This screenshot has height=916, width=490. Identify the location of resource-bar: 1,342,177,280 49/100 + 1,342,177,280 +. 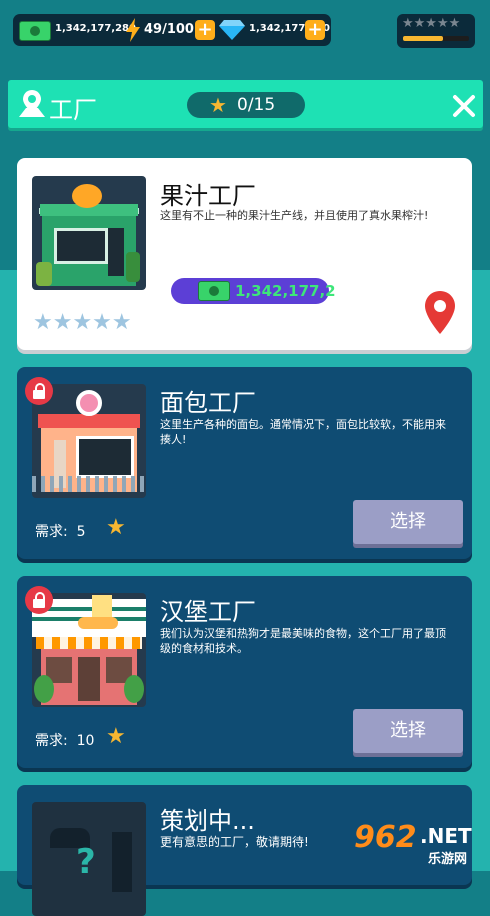
(172, 30).